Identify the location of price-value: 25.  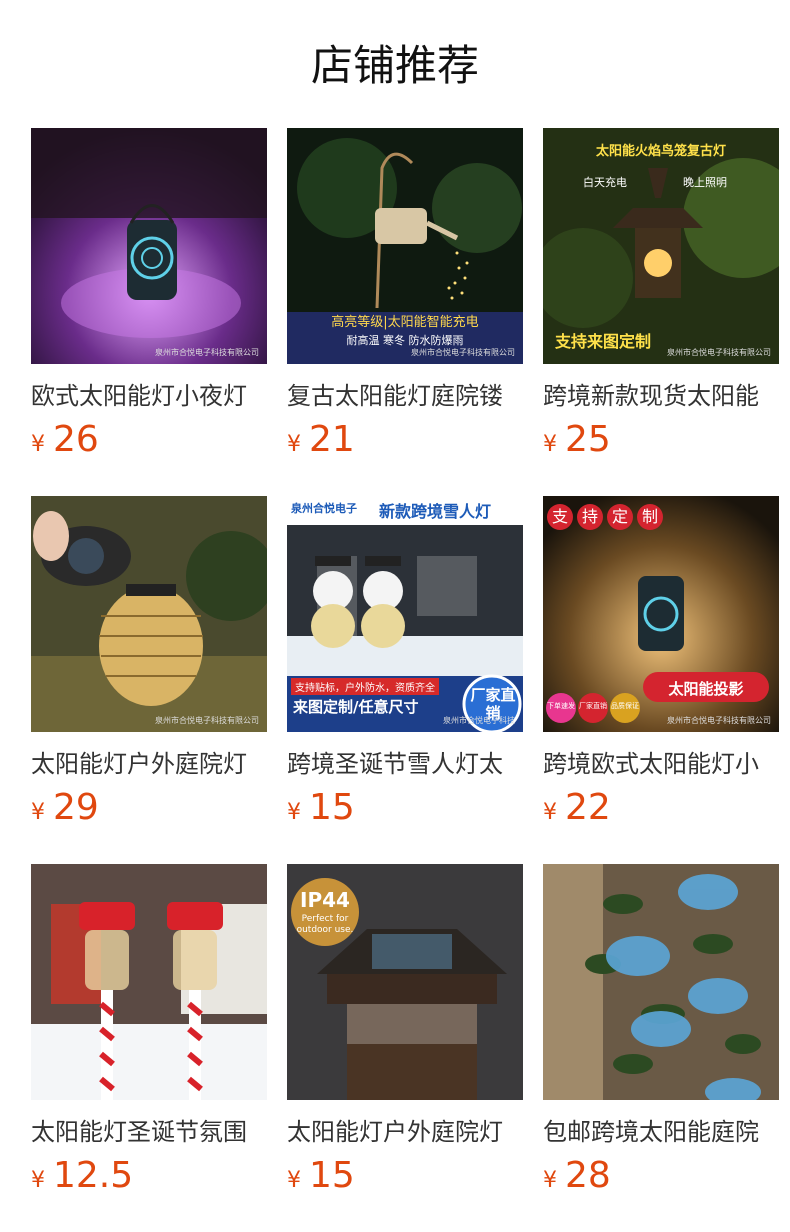
(588, 439).